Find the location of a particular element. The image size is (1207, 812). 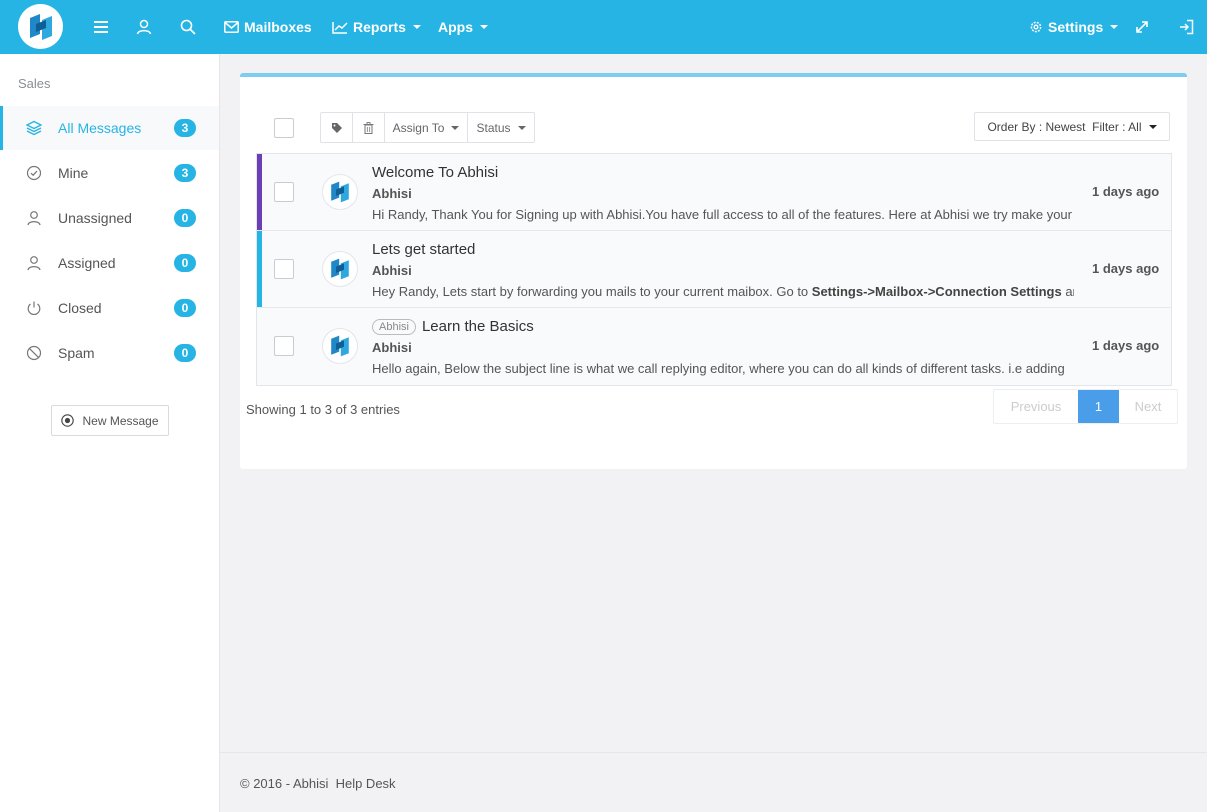

mailboxes-nav-link: Mailboxes is located at coordinates (268, 27).